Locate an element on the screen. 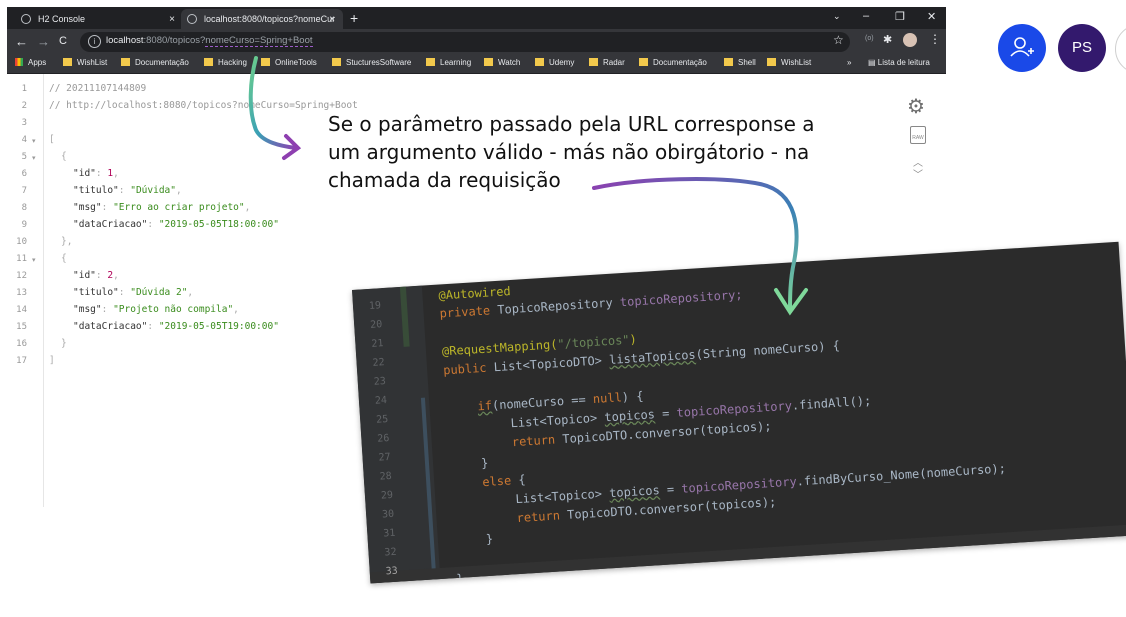 This screenshot has width=1126, height=617. arrow-url-to-note is located at coordinates (273, 103).